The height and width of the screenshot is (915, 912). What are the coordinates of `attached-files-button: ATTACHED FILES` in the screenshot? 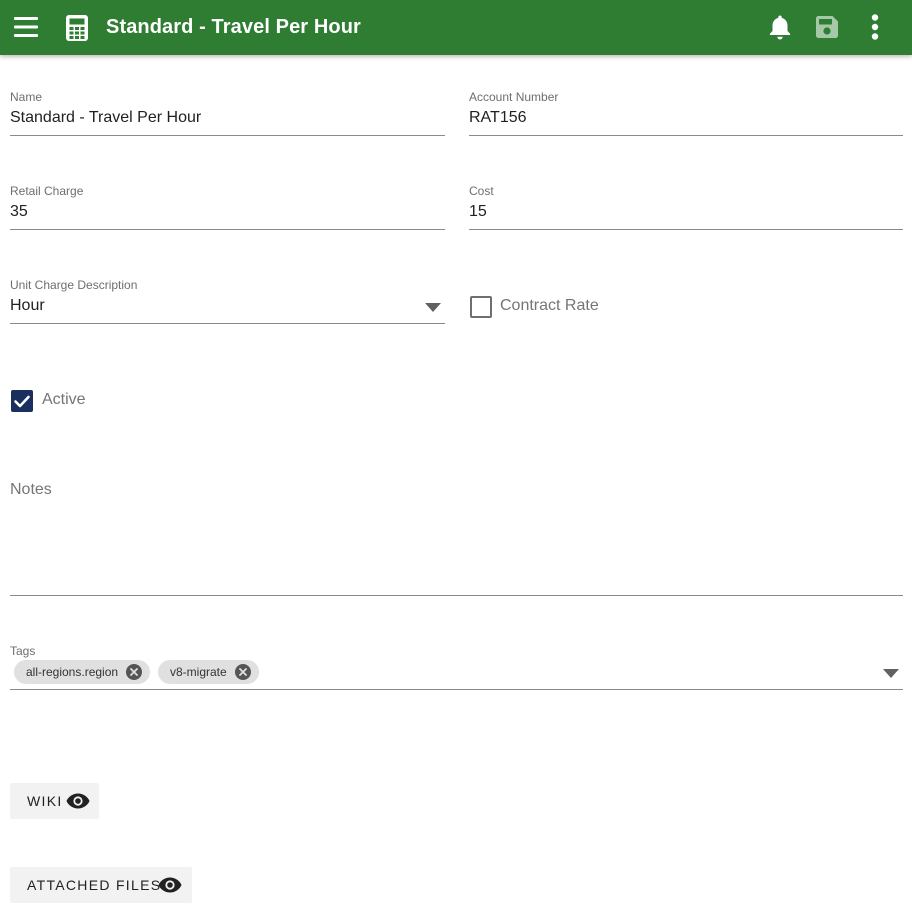 It's located at (101, 885).